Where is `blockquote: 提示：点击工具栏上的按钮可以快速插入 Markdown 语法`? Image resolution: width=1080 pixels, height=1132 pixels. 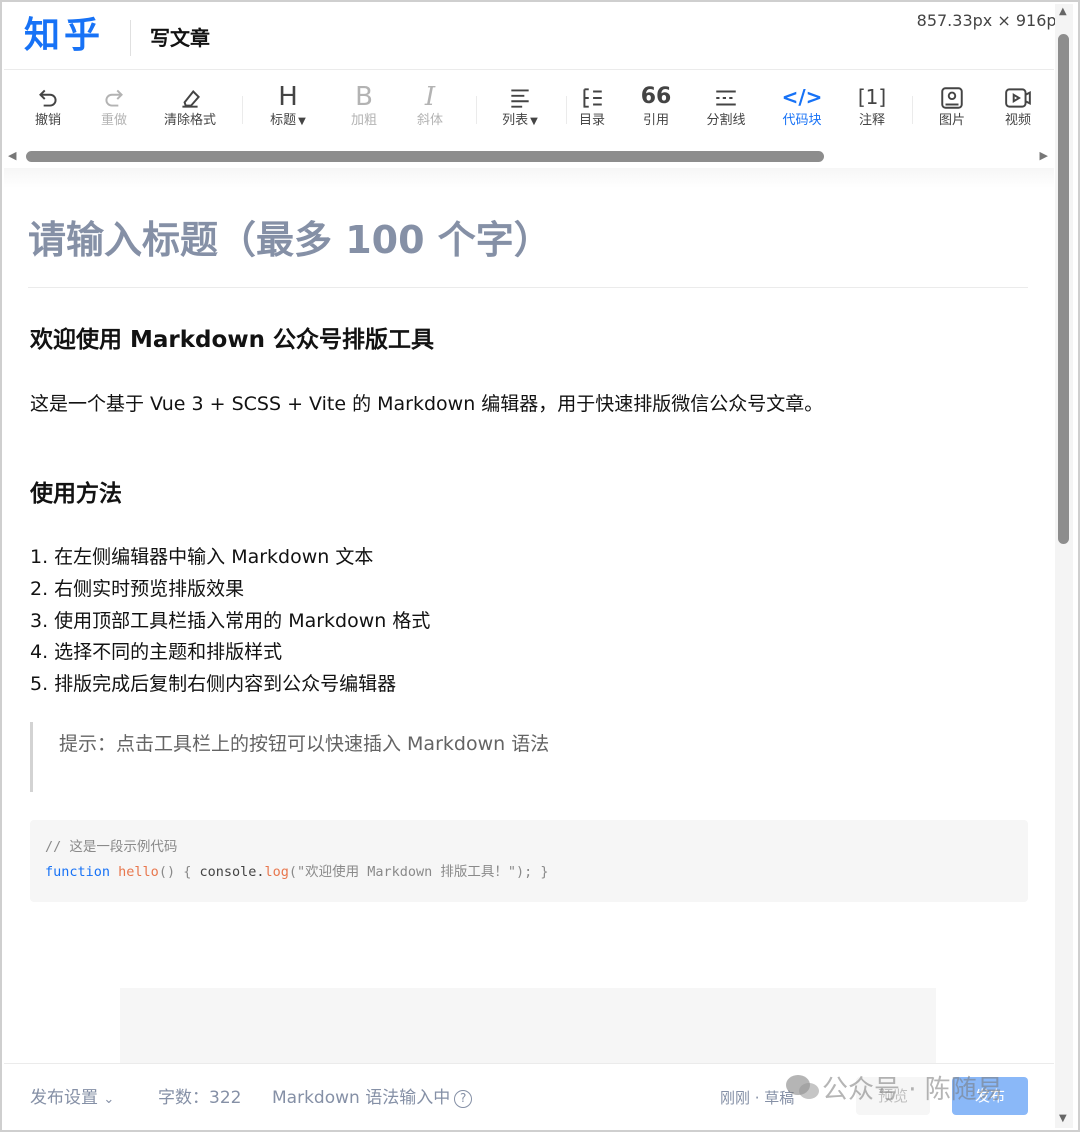 blockquote: 提示：点击工具栏上的按钮可以快速插入 Markdown 语法 is located at coordinates (530, 757).